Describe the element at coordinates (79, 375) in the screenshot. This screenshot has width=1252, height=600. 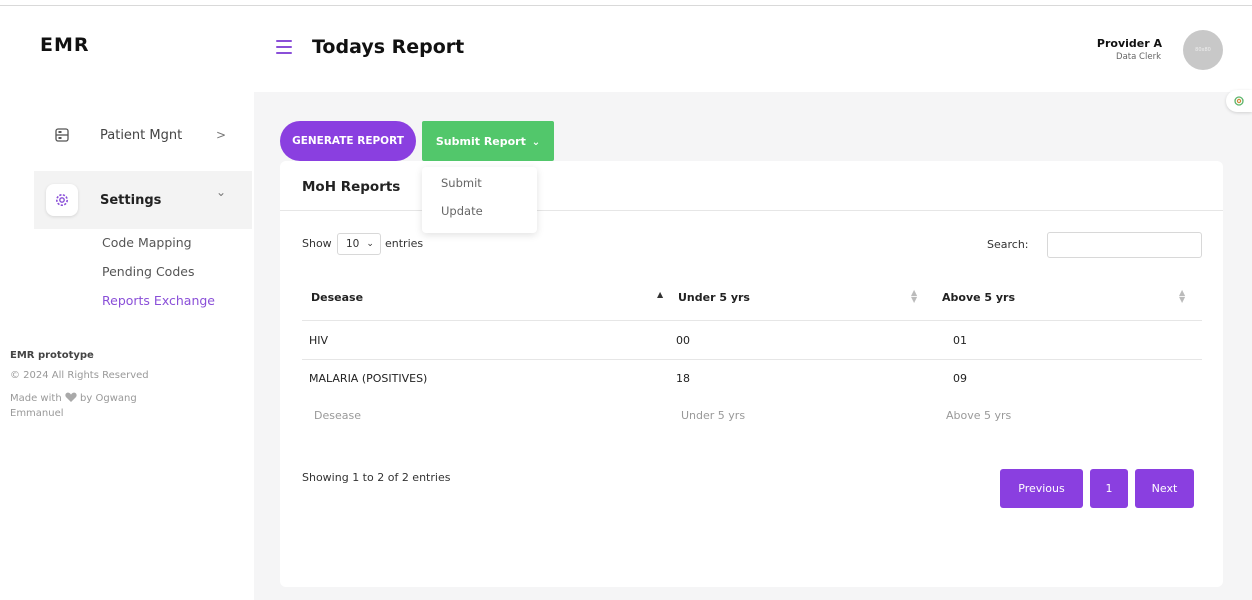
I see `footer-copyright: © 2024 All Rights Reserved` at that location.